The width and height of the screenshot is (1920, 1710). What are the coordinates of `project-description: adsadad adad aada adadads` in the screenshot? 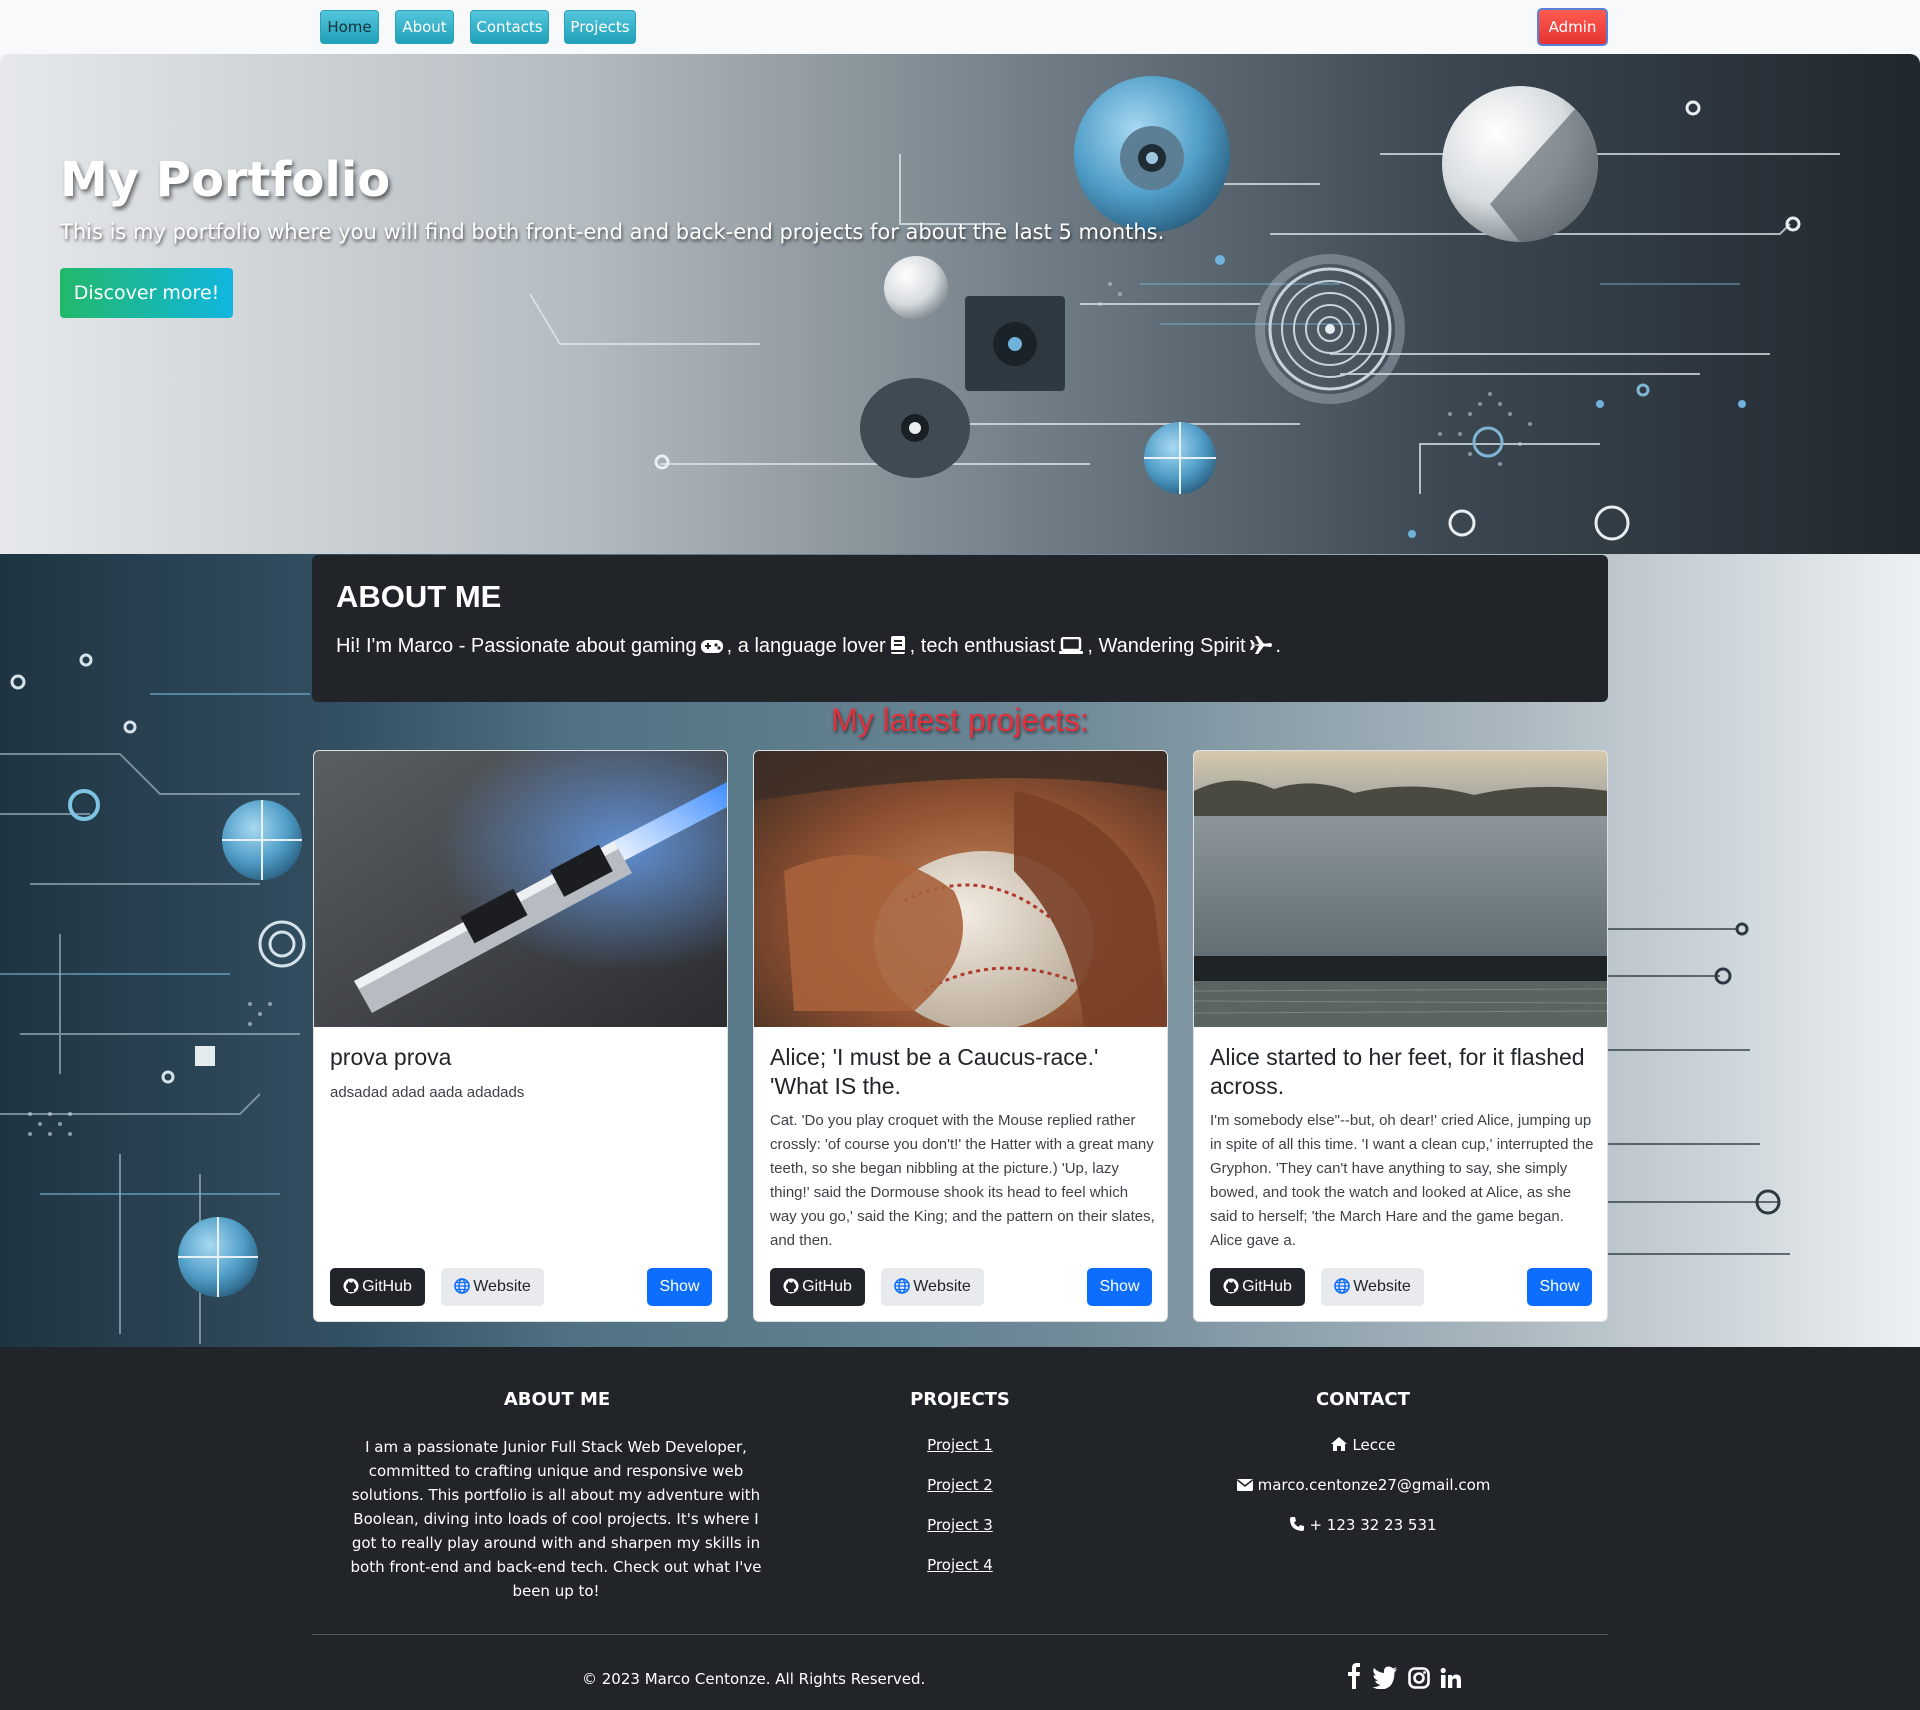 It's located at (427, 1092).